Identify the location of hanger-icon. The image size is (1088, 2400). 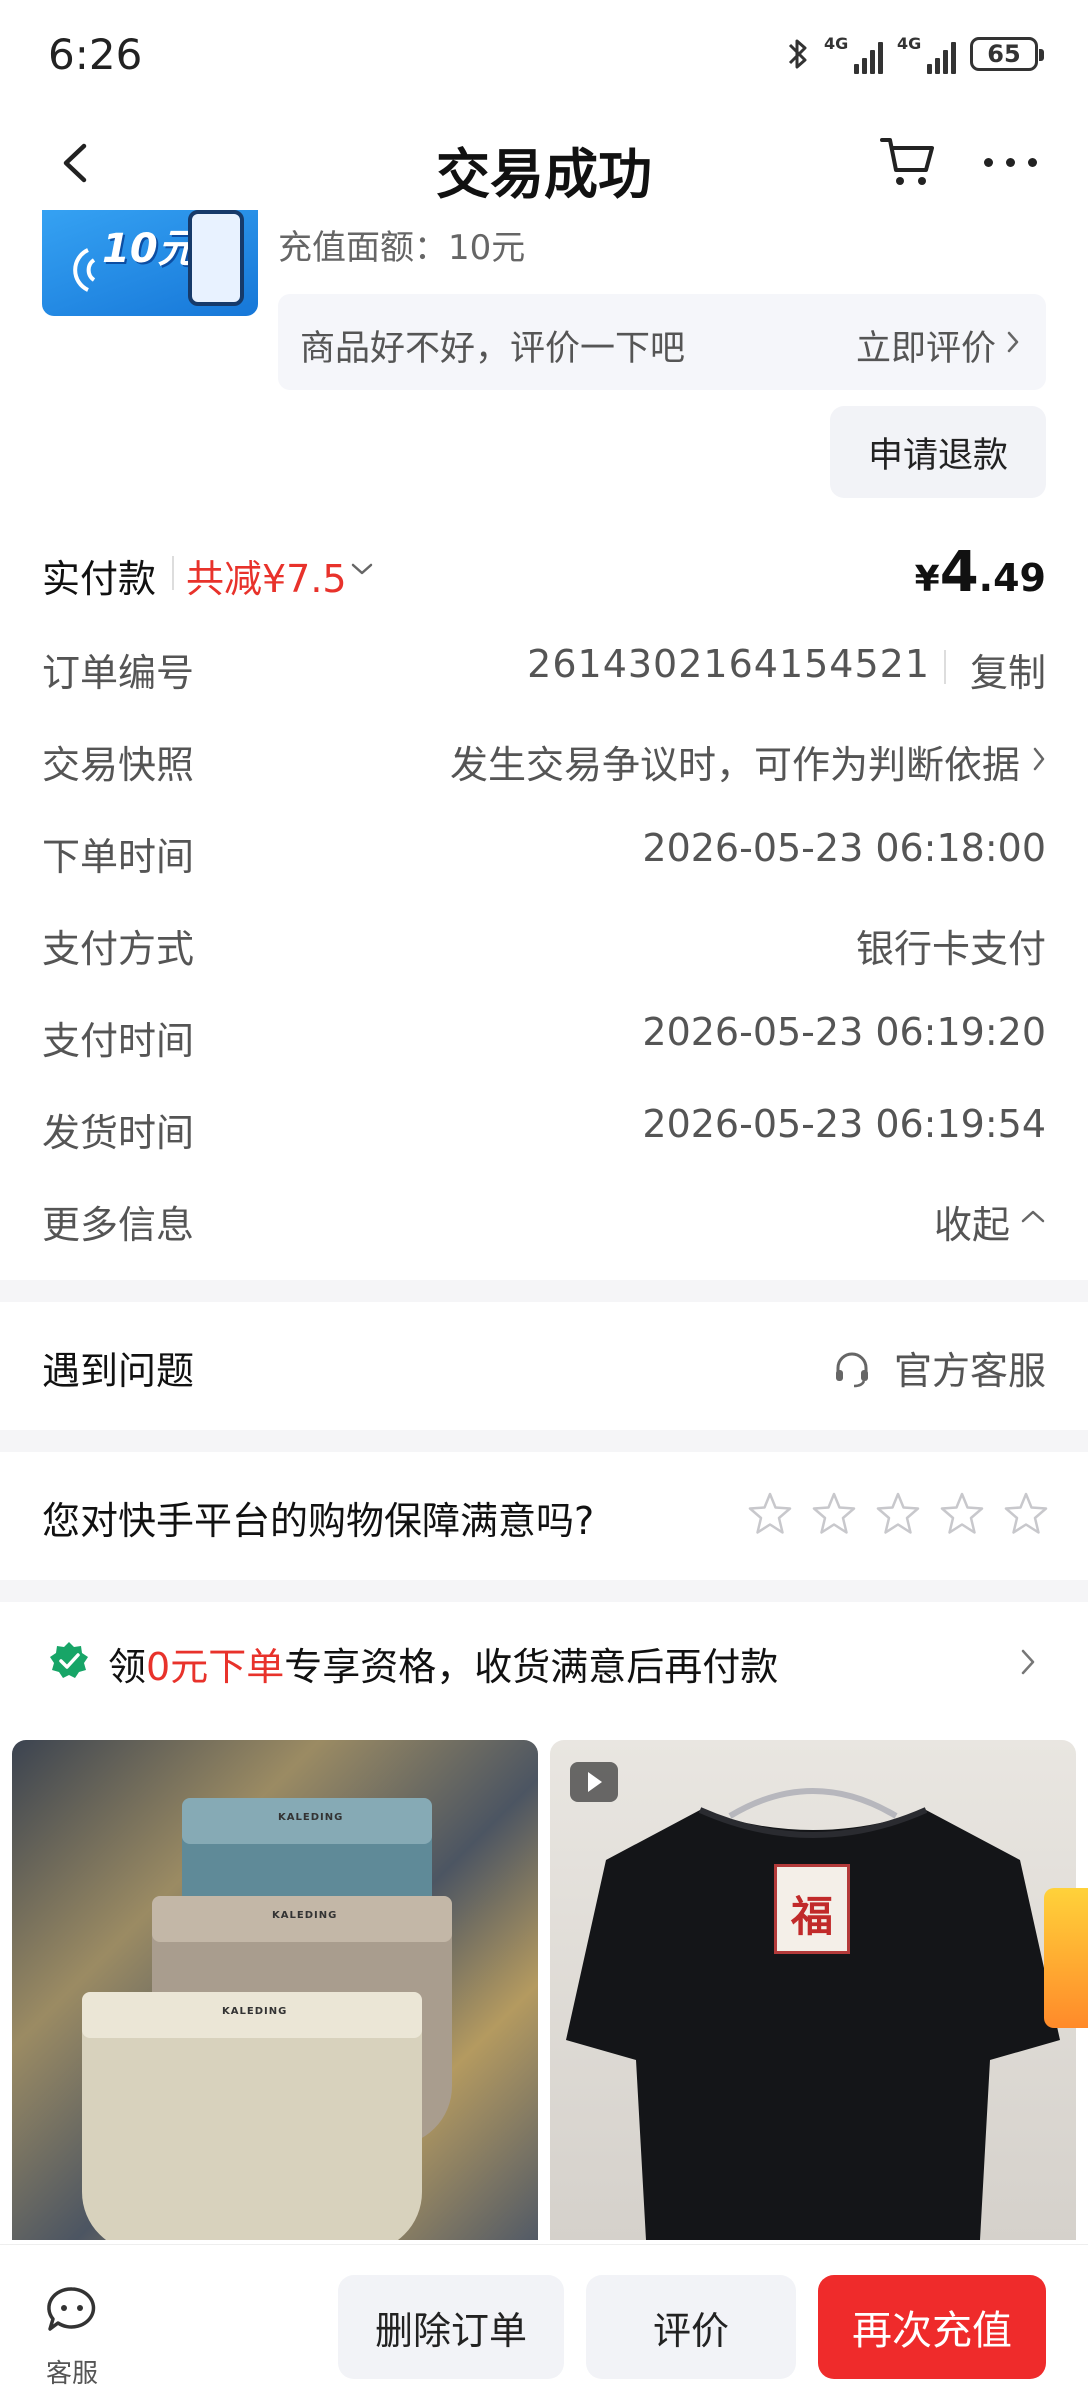
(813, 1803).